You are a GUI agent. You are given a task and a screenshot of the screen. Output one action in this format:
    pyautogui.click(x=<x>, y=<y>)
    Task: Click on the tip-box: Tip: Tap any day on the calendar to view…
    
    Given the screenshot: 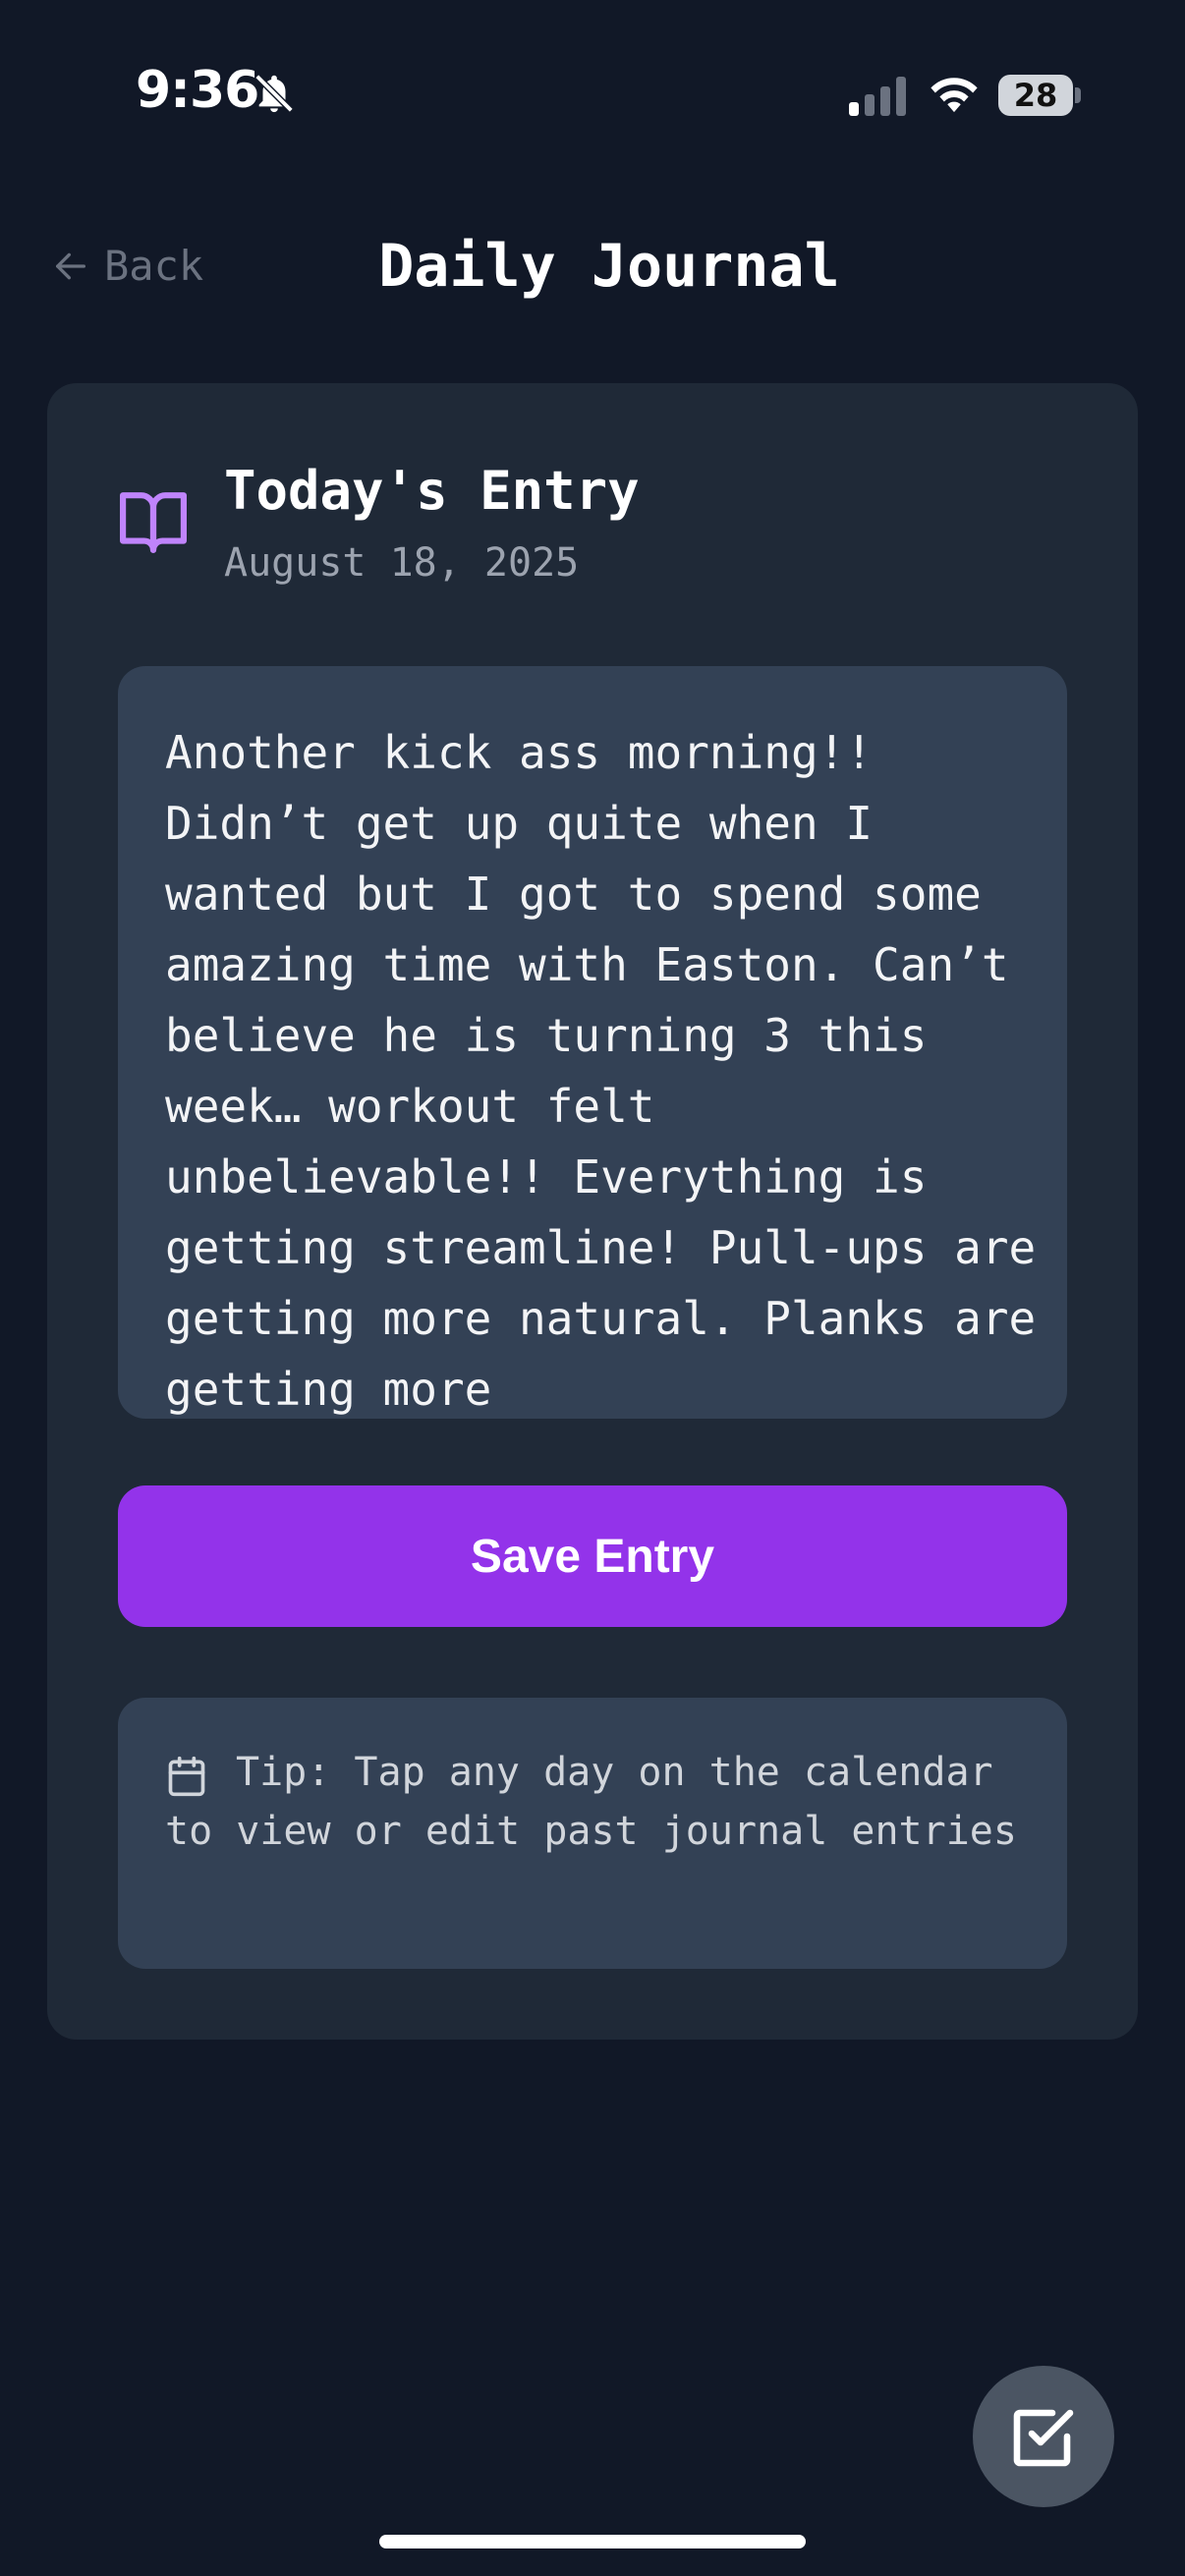 What is the action you would take?
    pyautogui.click(x=592, y=1833)
    